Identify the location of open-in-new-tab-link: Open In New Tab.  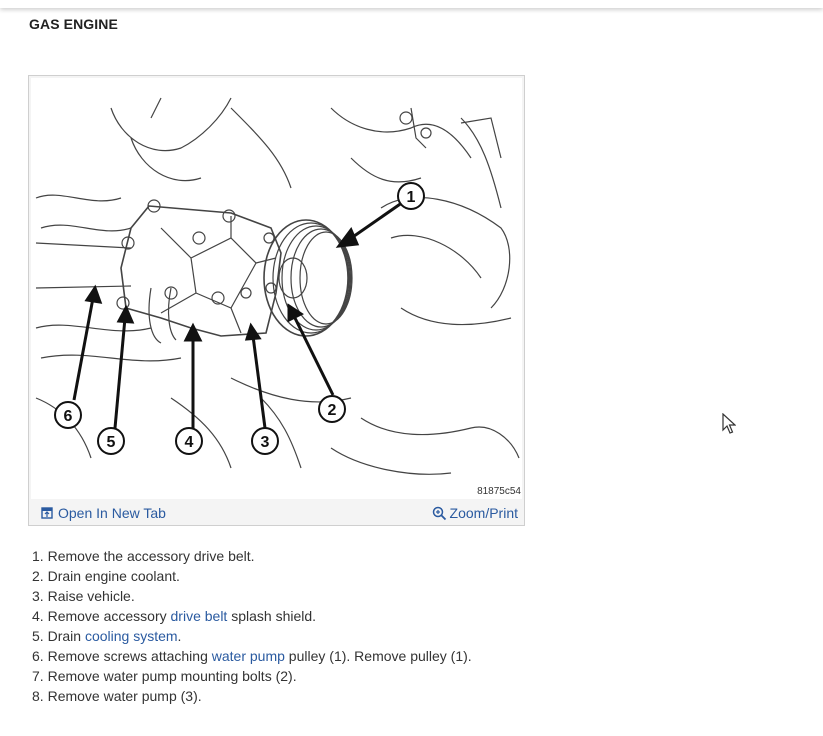
(103, 513).